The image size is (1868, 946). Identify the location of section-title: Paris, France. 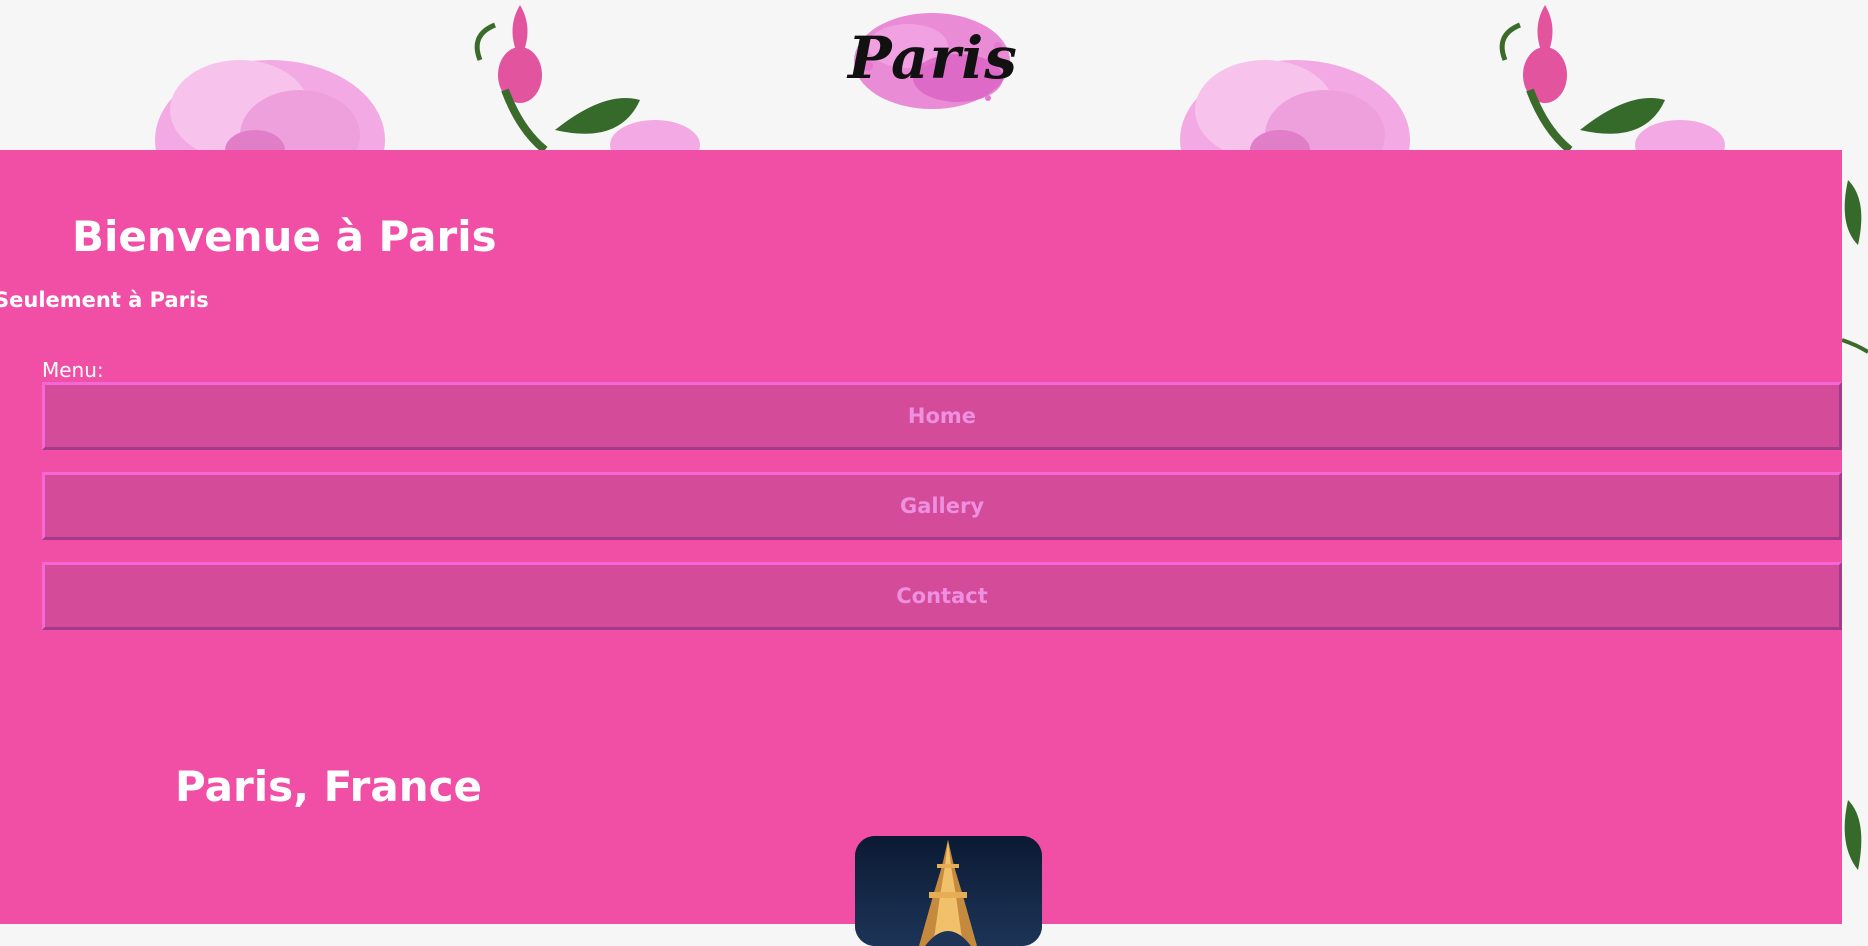
(329, 786).